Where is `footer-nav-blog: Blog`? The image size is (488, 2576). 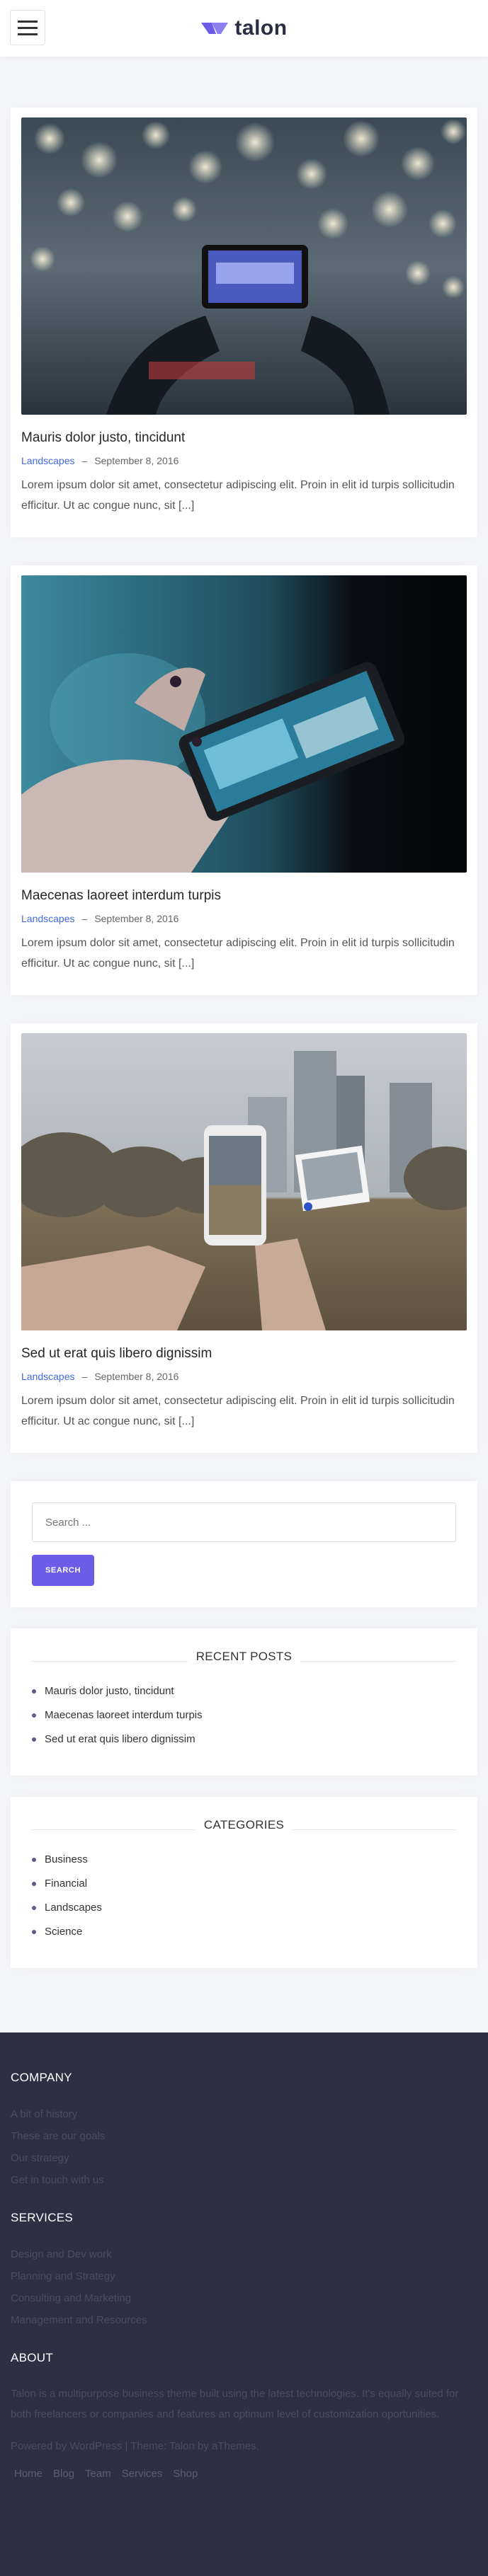 footer-nav-blog: Blog is located at coordinates (64, 2474).